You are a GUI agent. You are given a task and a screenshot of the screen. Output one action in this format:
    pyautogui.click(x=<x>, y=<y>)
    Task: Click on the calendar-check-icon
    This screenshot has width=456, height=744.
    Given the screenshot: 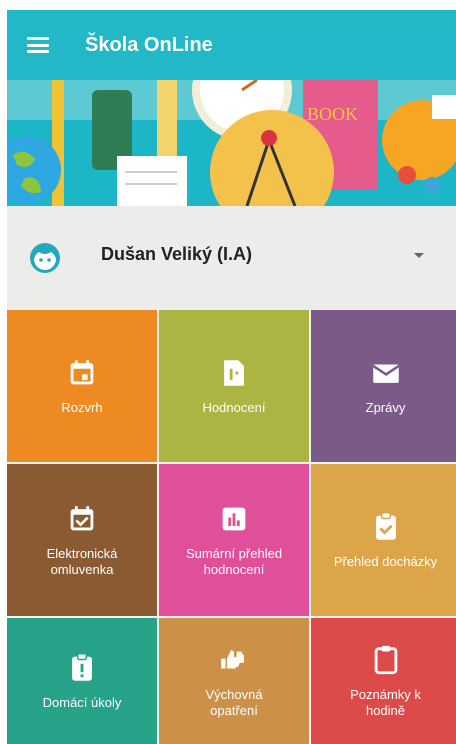 What is the action you would take?
    pyautogui.click(x=82, y=518)
    